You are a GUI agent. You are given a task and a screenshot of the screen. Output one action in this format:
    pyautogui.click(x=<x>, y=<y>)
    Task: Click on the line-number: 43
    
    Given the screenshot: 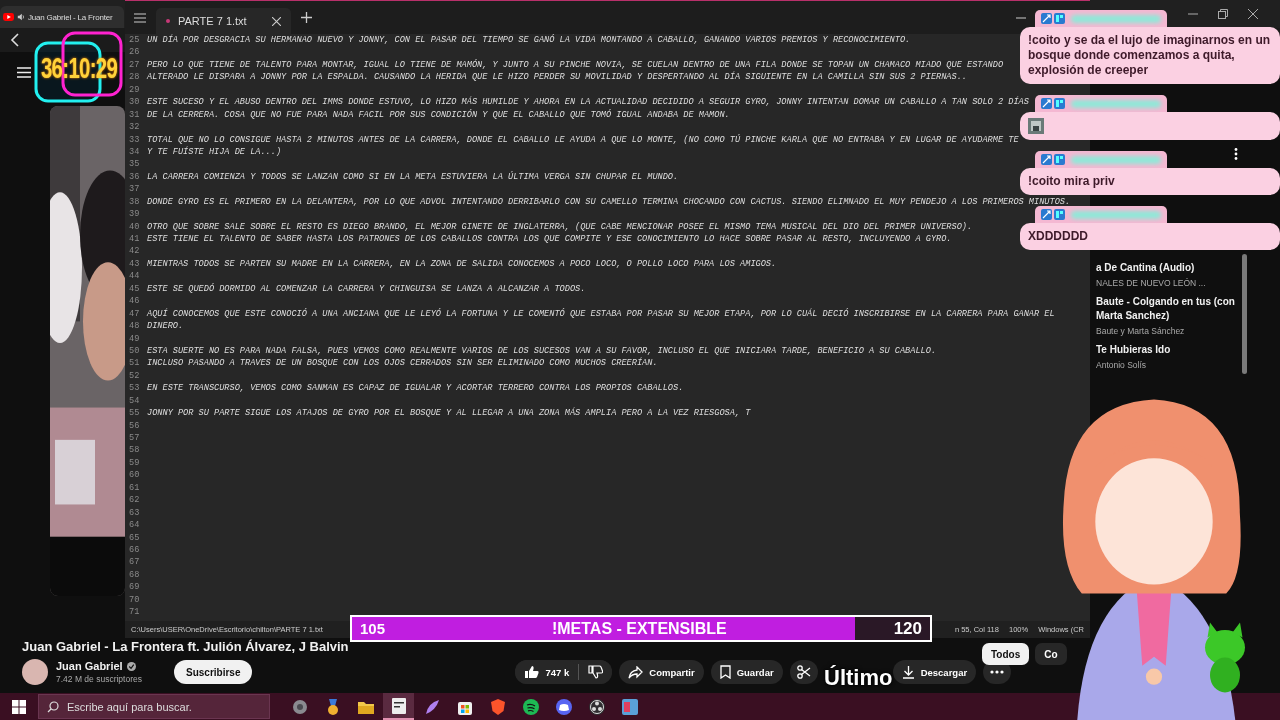 What is the action you would take?
    pyautogui.click(x=134, y=264)
    